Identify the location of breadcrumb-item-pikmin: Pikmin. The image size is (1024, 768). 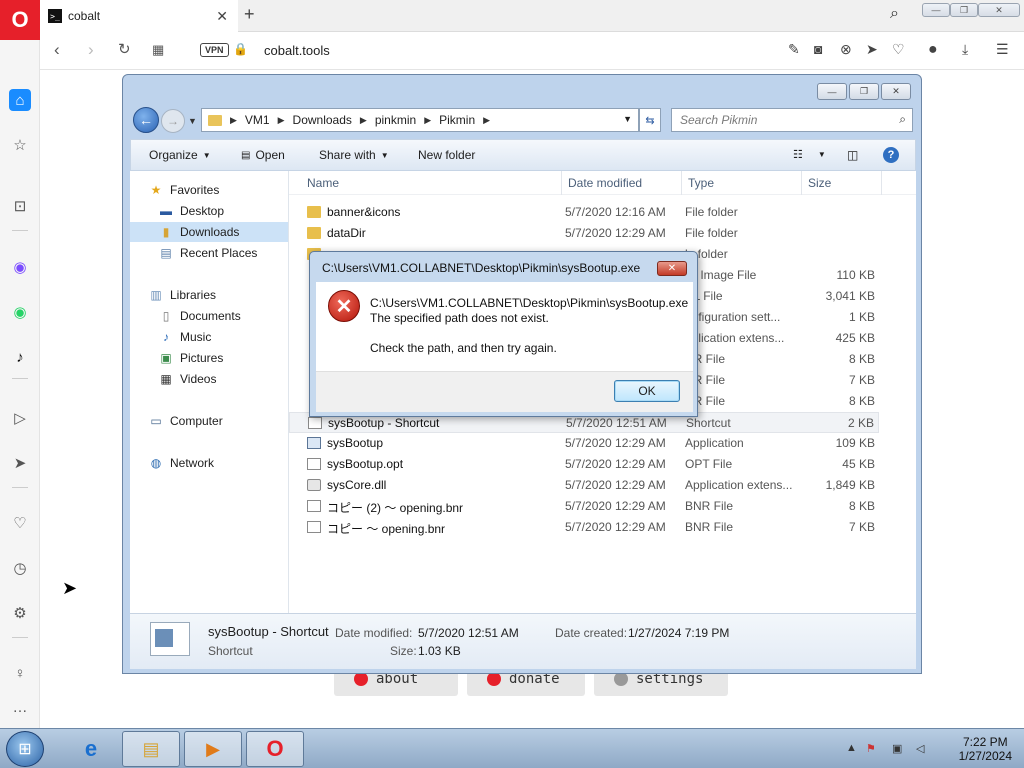
(457, 120).